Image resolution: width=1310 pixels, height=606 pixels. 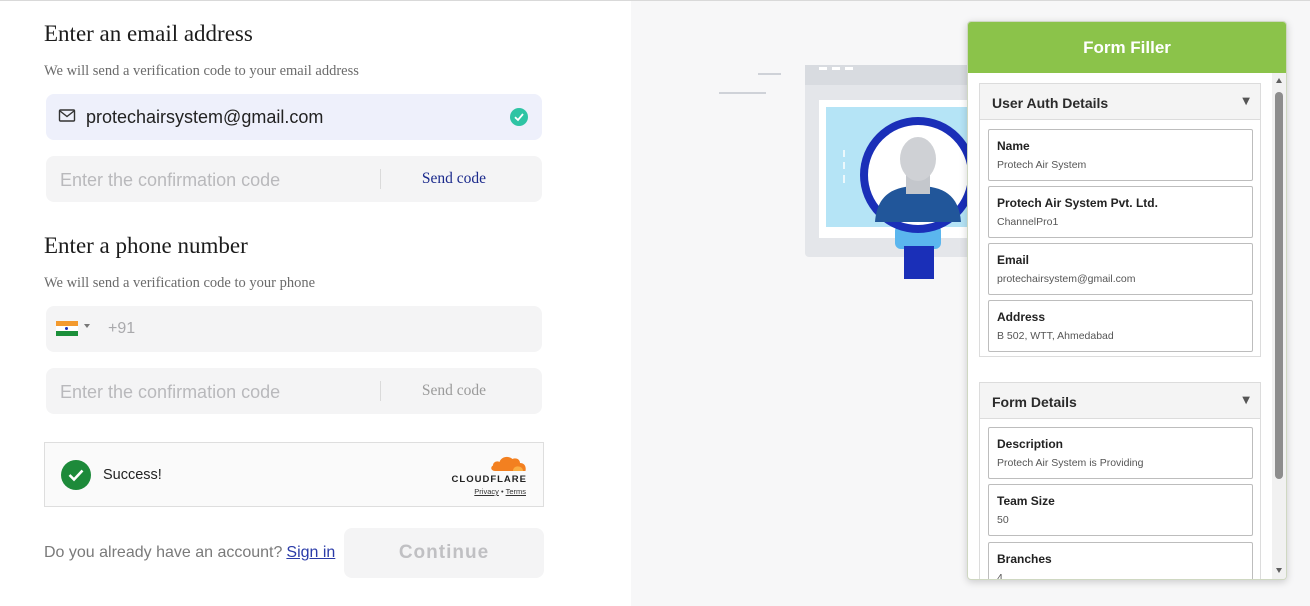 I want to click on field-item-branches: Branches 4, so click(x=1120, y=561).